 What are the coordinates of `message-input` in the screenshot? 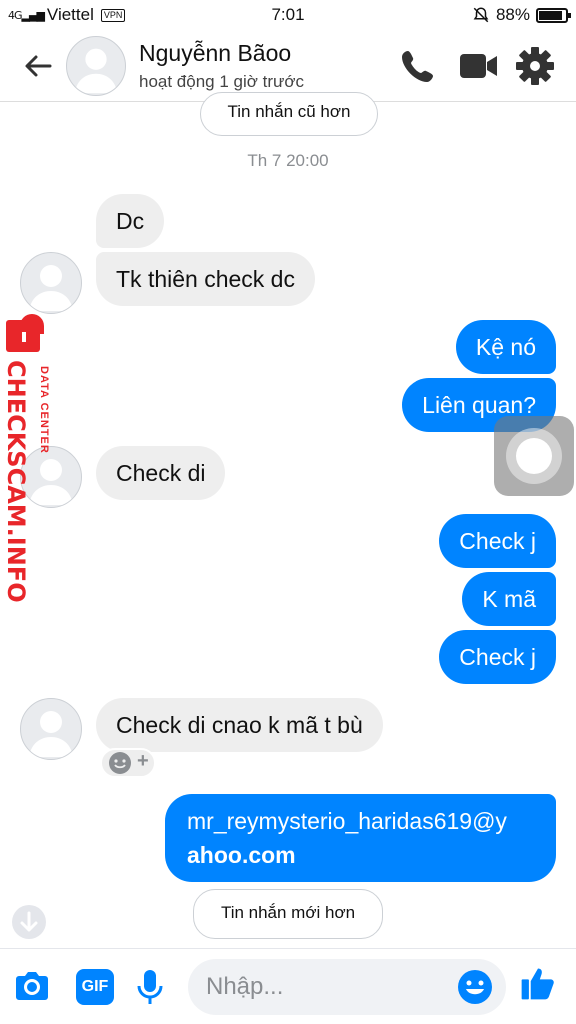 It's located at (331, 987).